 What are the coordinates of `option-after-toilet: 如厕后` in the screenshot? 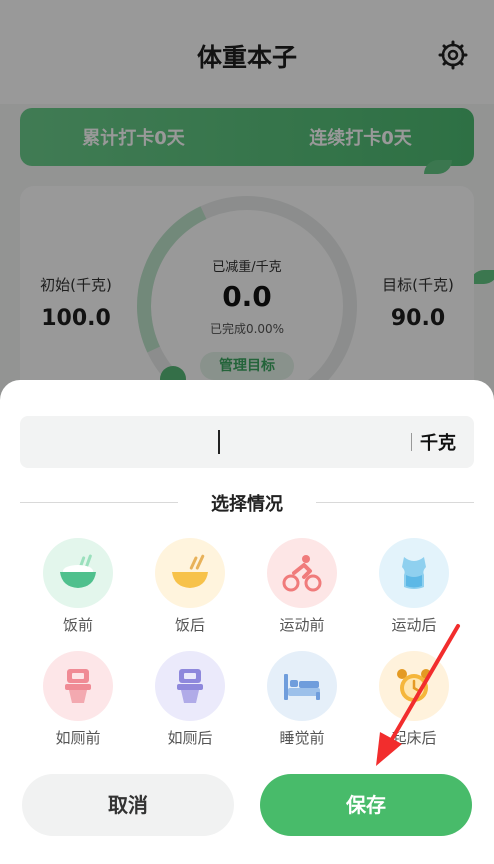 It's located at (190, 699).